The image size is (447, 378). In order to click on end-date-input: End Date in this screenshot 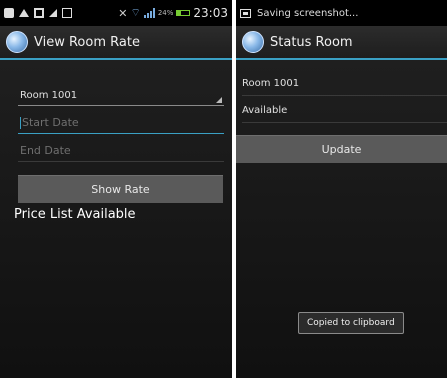, I will do `click(121, 151)`.